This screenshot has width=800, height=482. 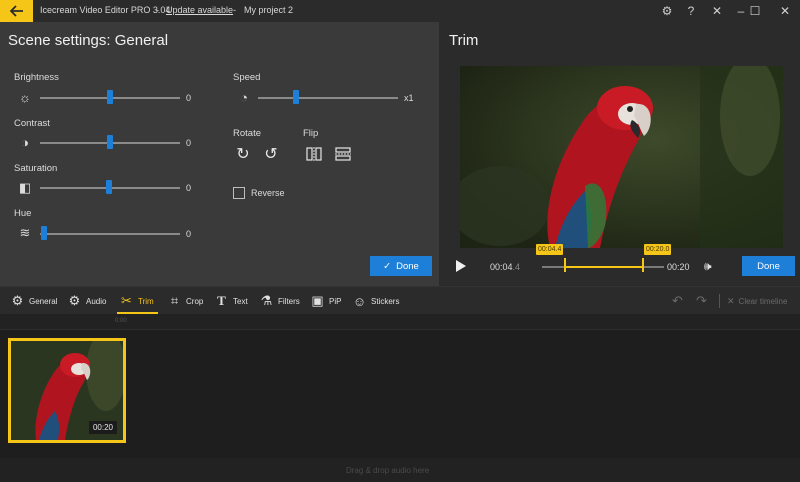 I want to click on speed-label: Speed, so click(x=247, y=77).